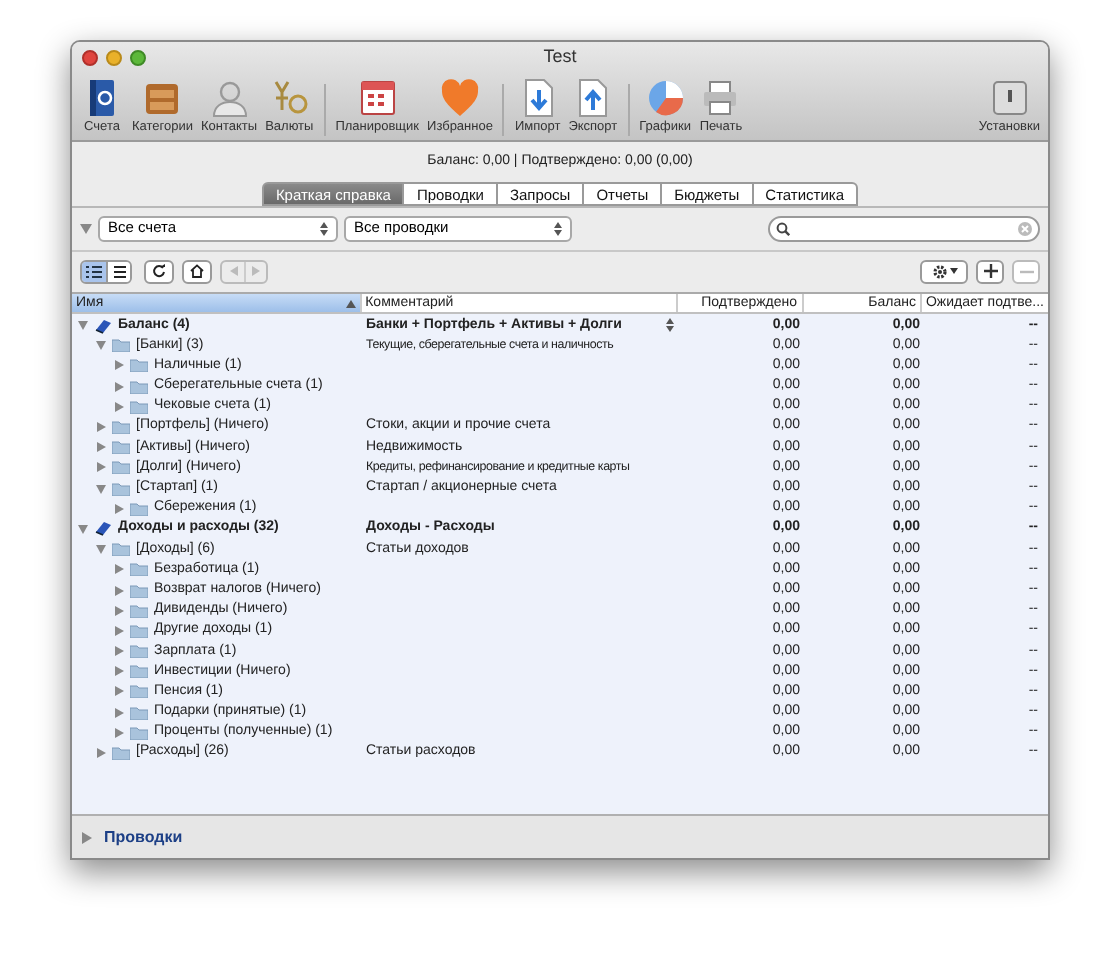  What do you see at coordinates (904, 228) in the screenshot?
I see `search-field` at bounding box center [904, 228].